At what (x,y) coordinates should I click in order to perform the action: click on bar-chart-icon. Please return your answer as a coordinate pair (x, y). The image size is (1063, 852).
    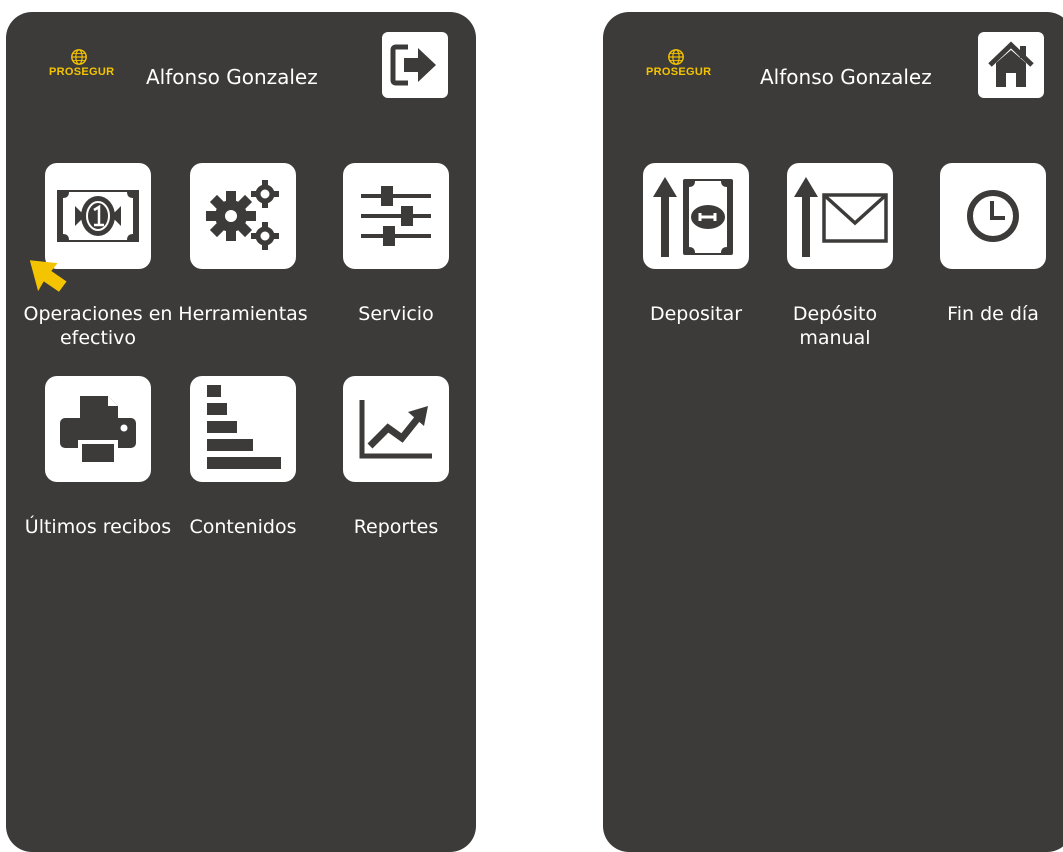
    Looking at the image, I should click on (244, 427).